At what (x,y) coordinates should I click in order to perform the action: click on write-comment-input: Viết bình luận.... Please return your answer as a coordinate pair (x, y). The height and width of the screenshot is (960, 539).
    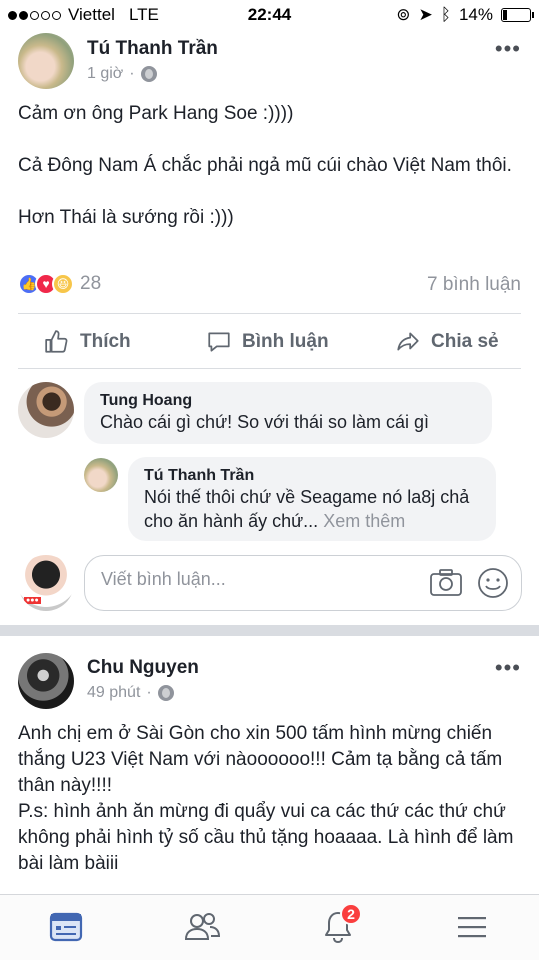
    Looking at the image, I should click on (303, 583).